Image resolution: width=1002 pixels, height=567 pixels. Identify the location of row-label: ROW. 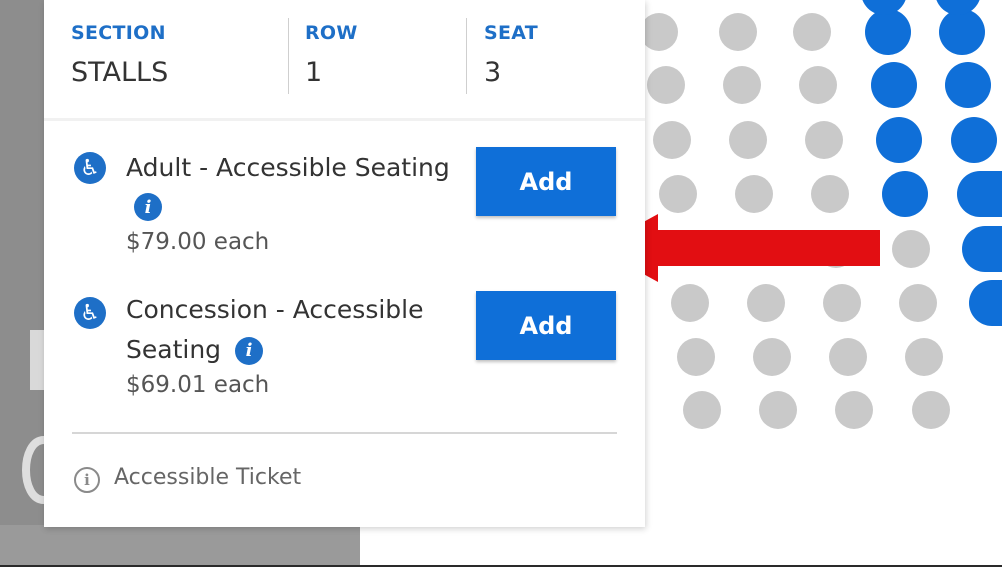
(331, 33).